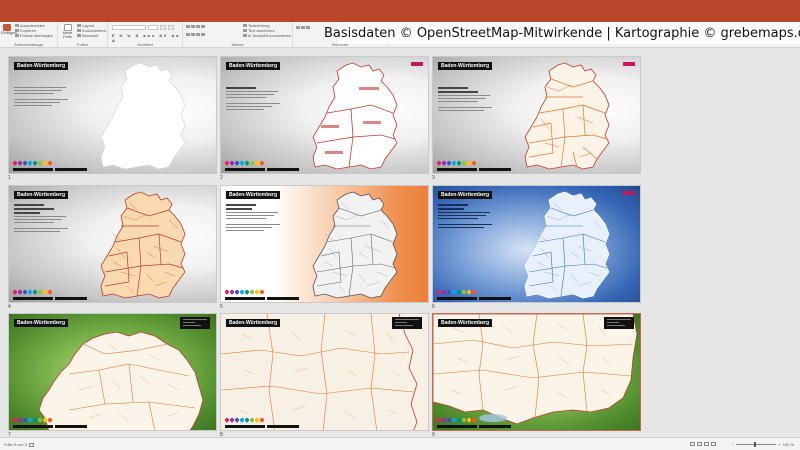 Image resolution: width=800 pixels, height=450 pixels. Describe the element at coordinates (703, 444) in the screenshot. I see `view-buttons` at that location.